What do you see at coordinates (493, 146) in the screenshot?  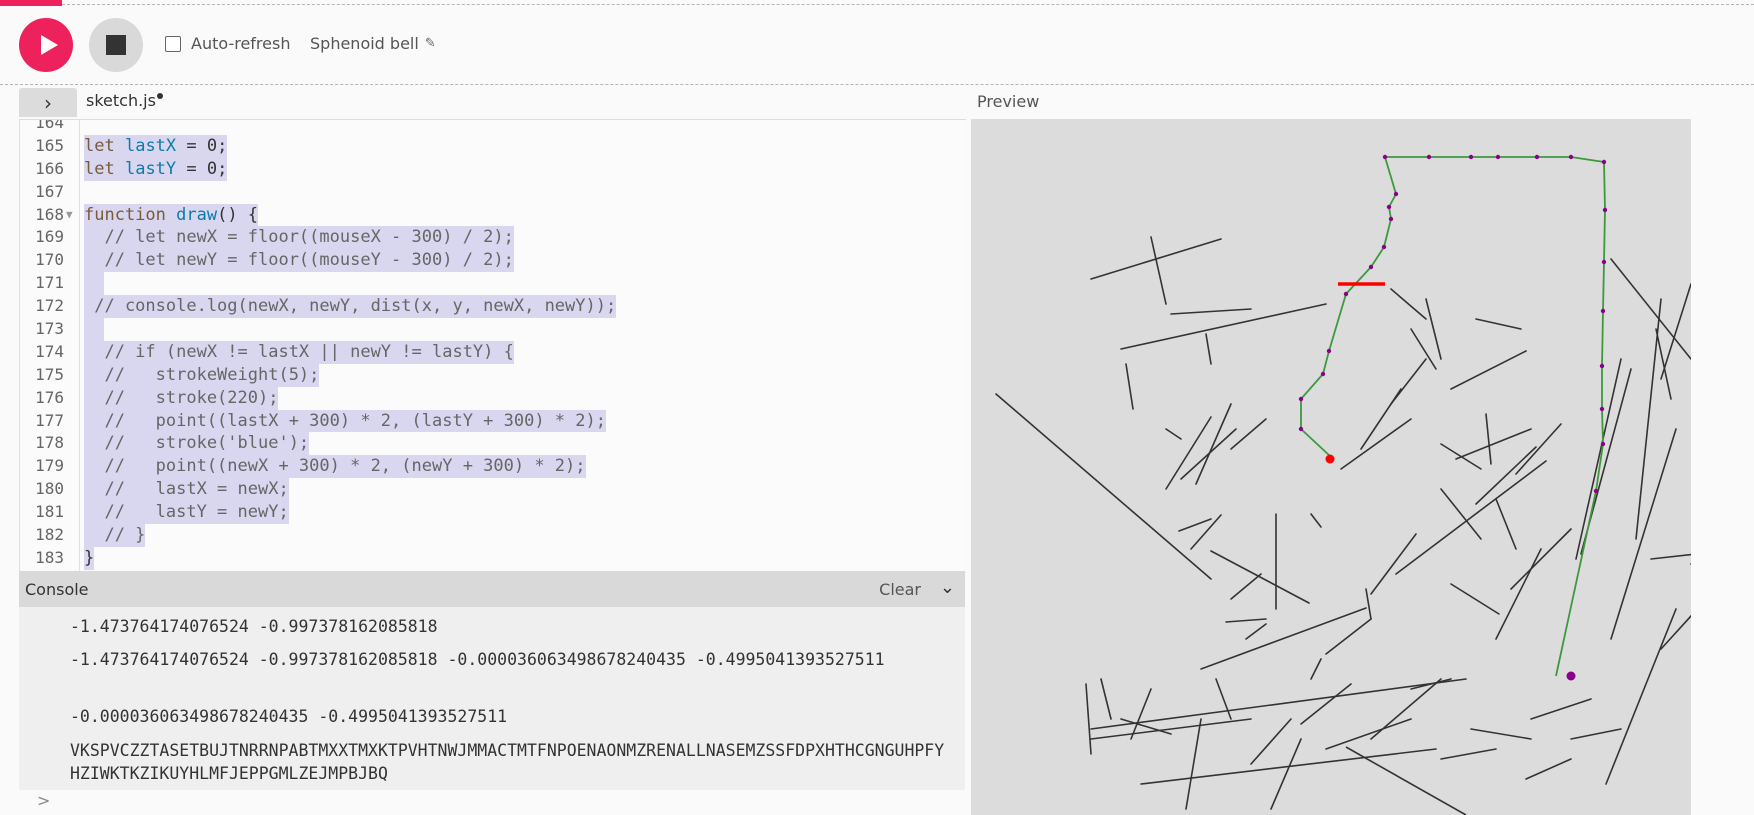 I see `code-line: 165 let lastX = 0;` at bounding box center [493, 146].